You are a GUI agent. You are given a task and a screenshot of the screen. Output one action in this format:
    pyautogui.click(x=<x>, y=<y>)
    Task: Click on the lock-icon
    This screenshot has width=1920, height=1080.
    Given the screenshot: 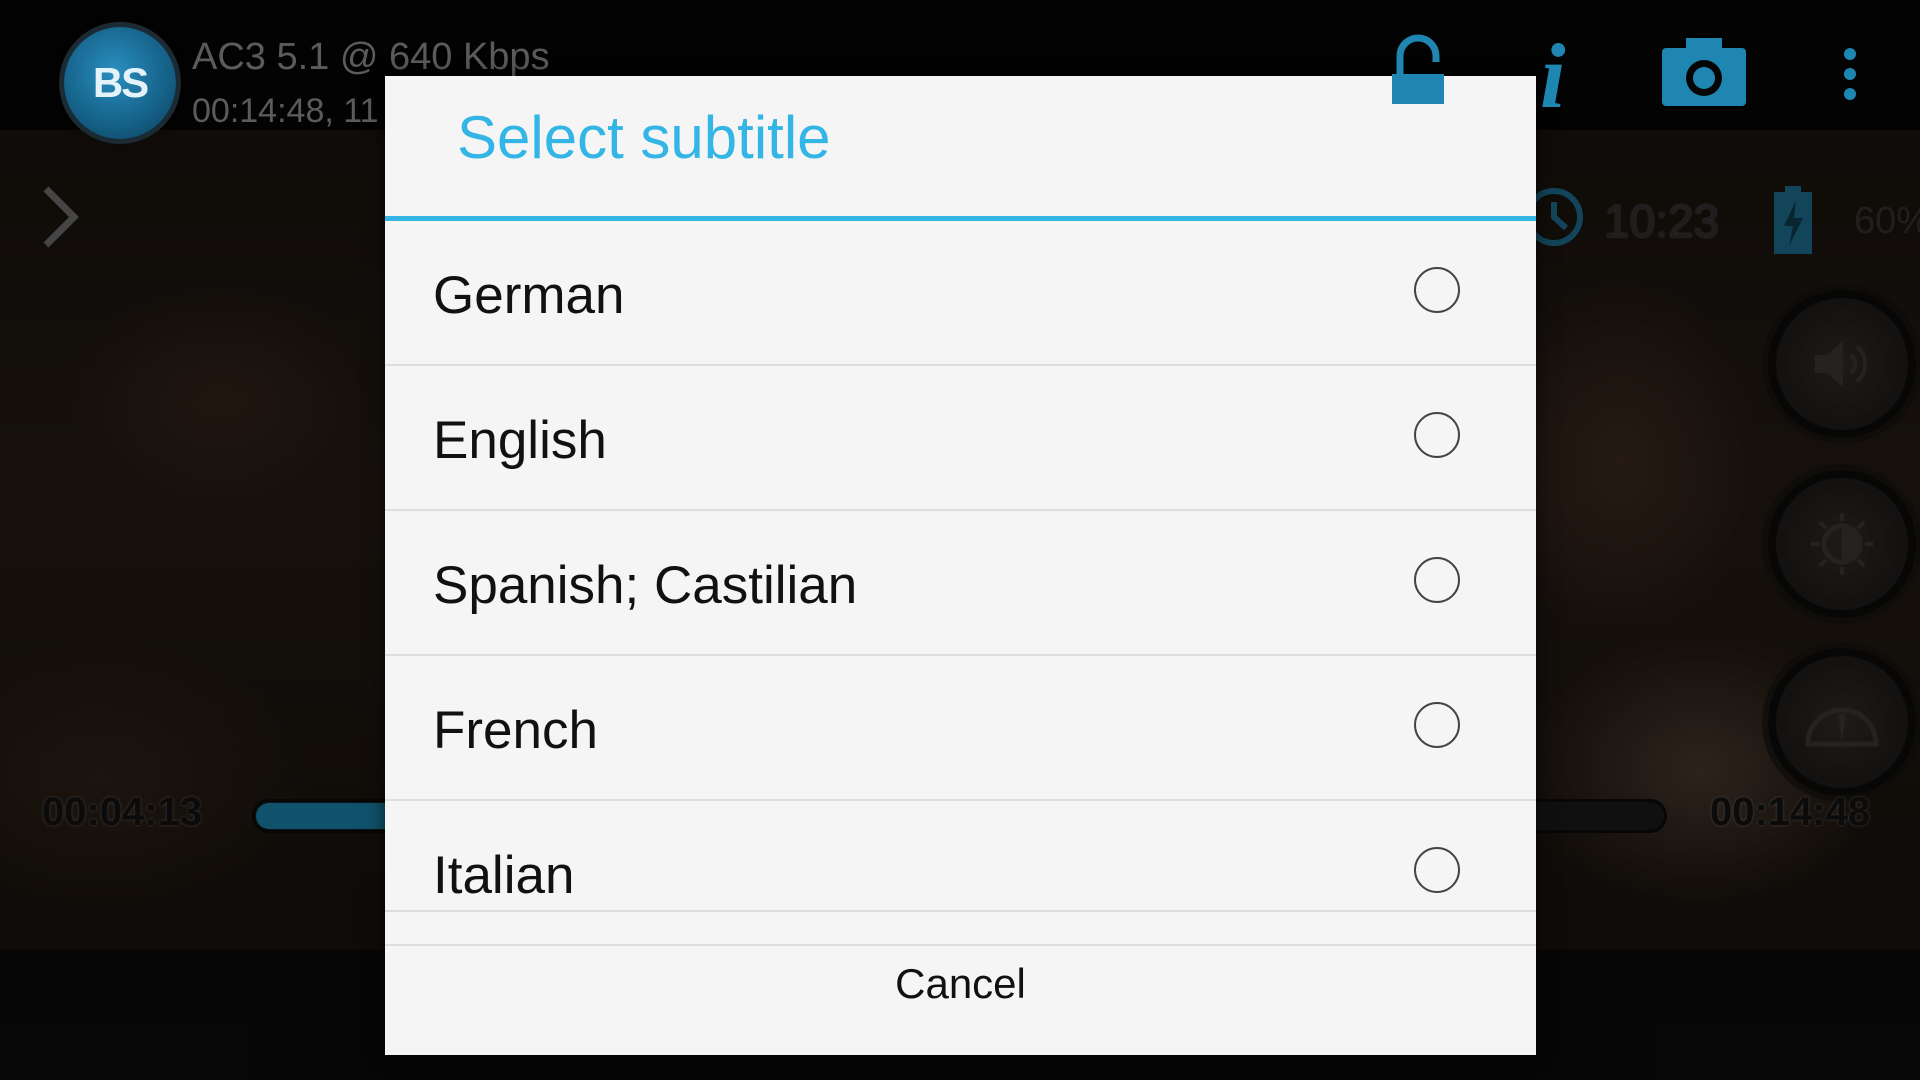 What is the action you would take?
    pyautogui.click(x=1418, y=69)
    